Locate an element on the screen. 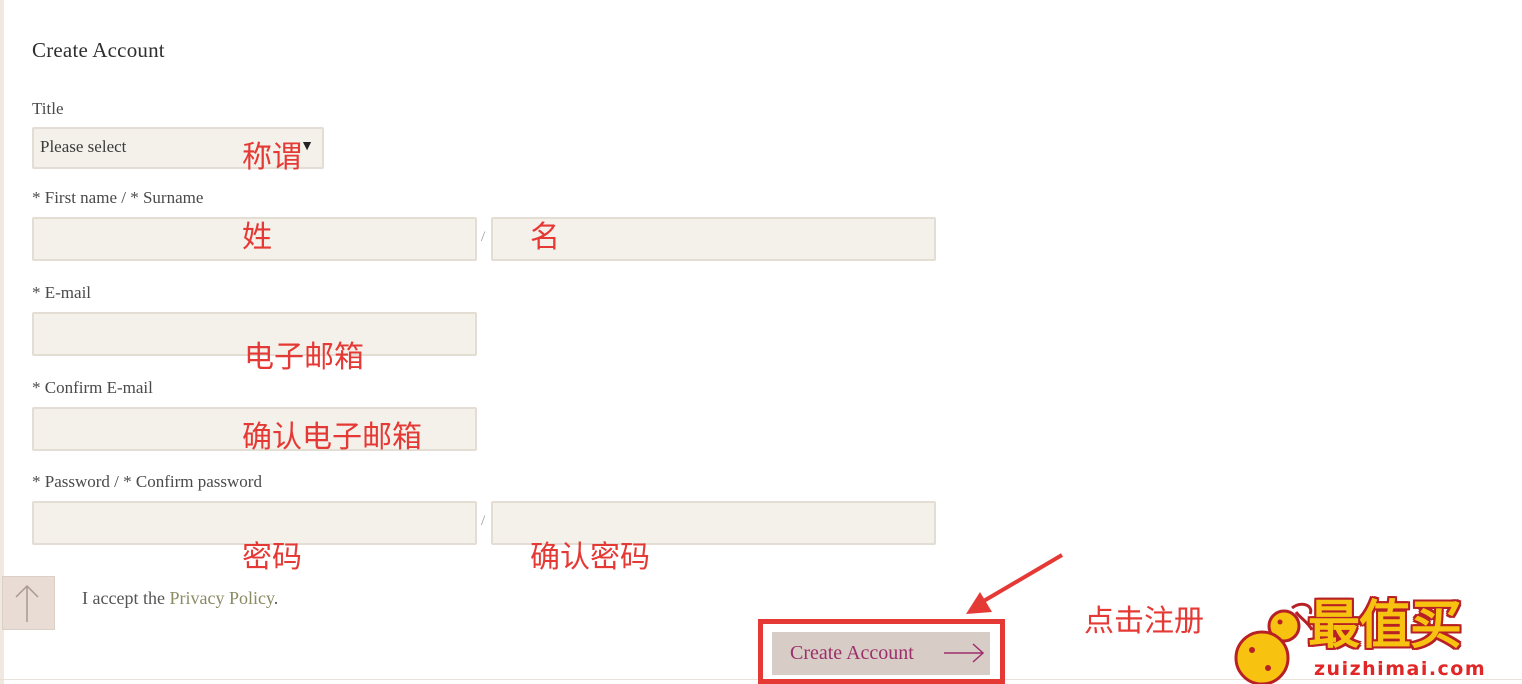 The image size is (1522, 684). annotation-surname: 名 is located at coordinates (545, 237).